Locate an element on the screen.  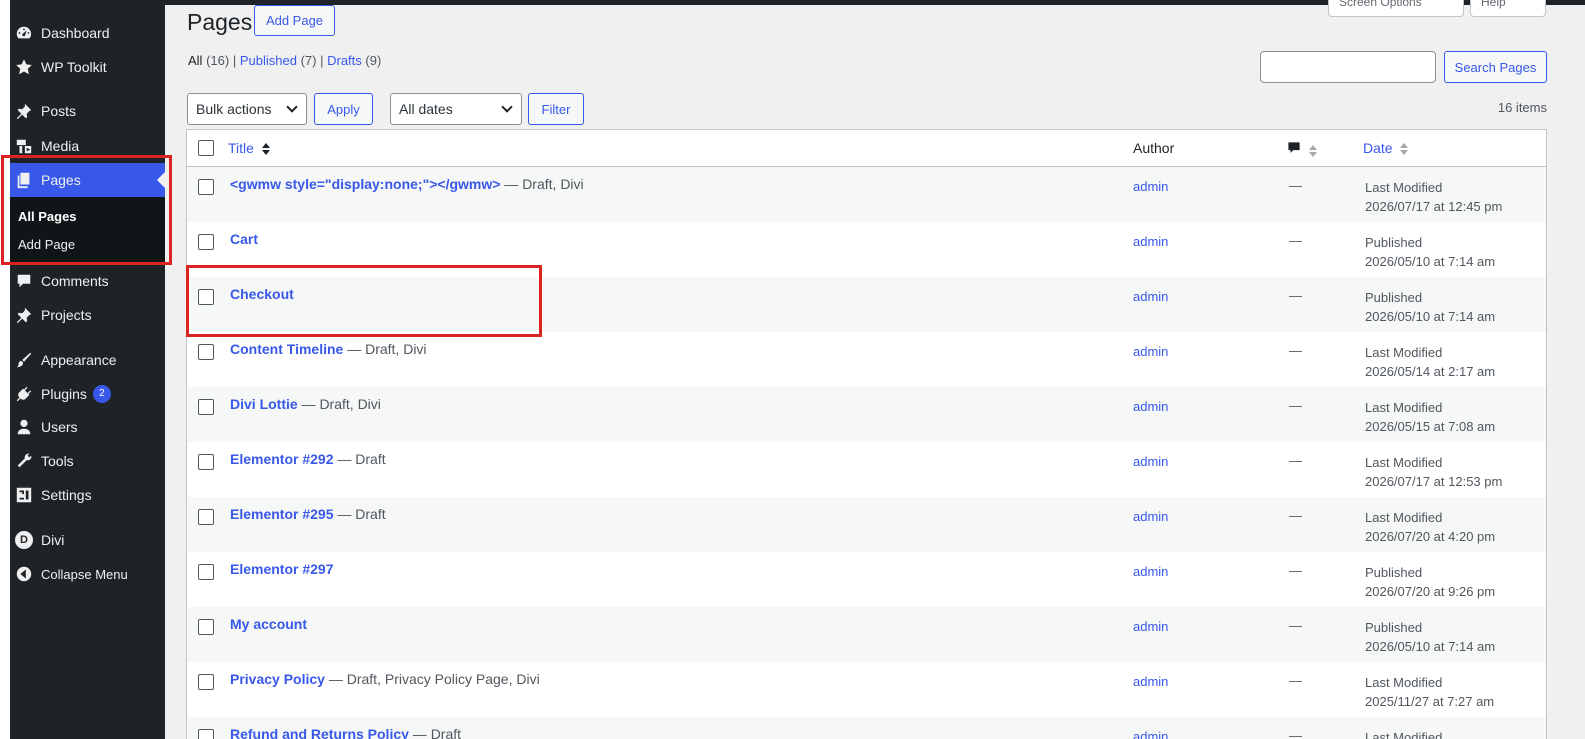
filter-published: Published is located at coordinates (268, 60).